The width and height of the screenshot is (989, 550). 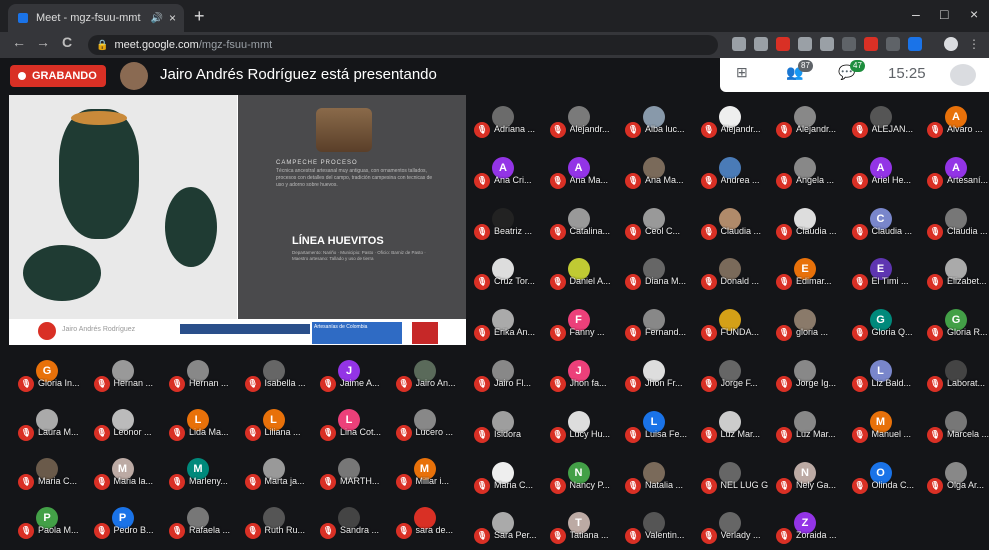 What do you see at coordinates (19, 42) in the screenshot?
I see `back-button: ←` at bounding box center [19, 42].